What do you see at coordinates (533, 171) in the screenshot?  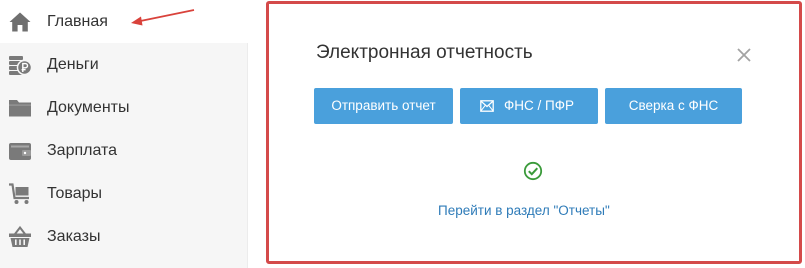 I see `check-circle-icon` at bounding box center [533, 171].